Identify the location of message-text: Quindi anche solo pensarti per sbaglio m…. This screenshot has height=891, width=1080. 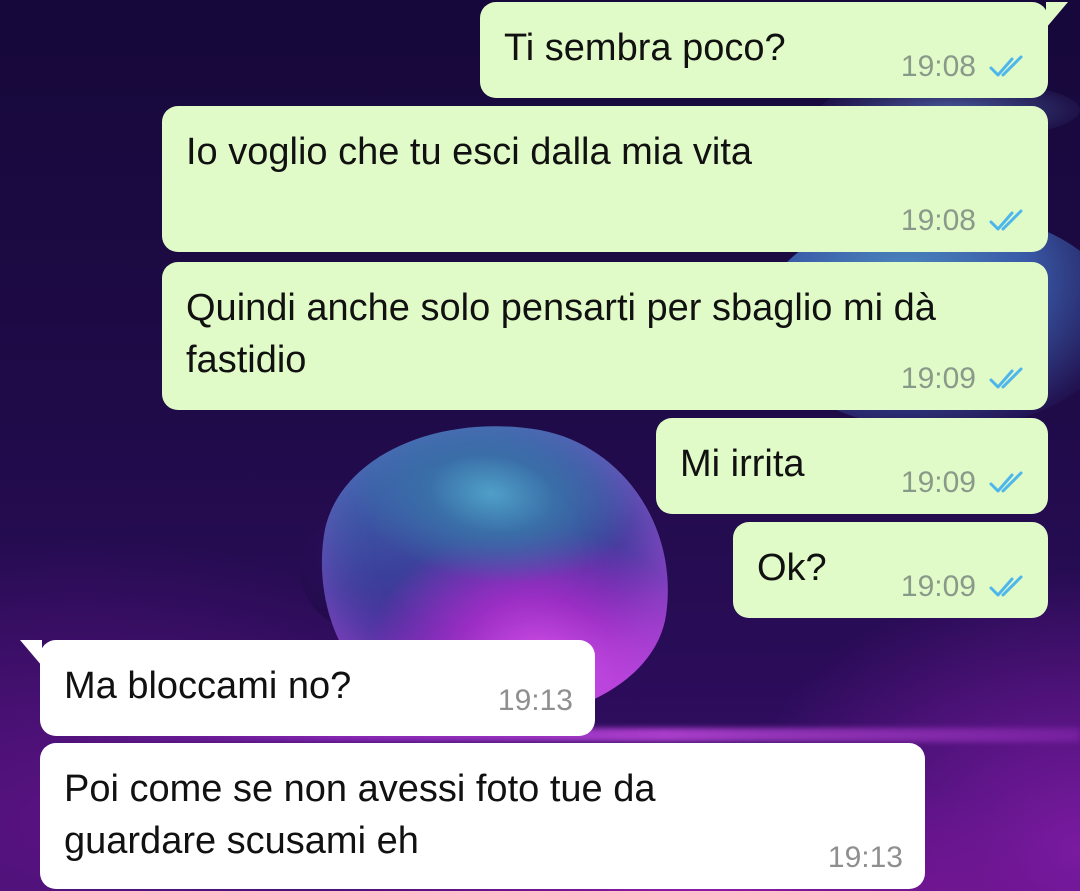
(561, 334).